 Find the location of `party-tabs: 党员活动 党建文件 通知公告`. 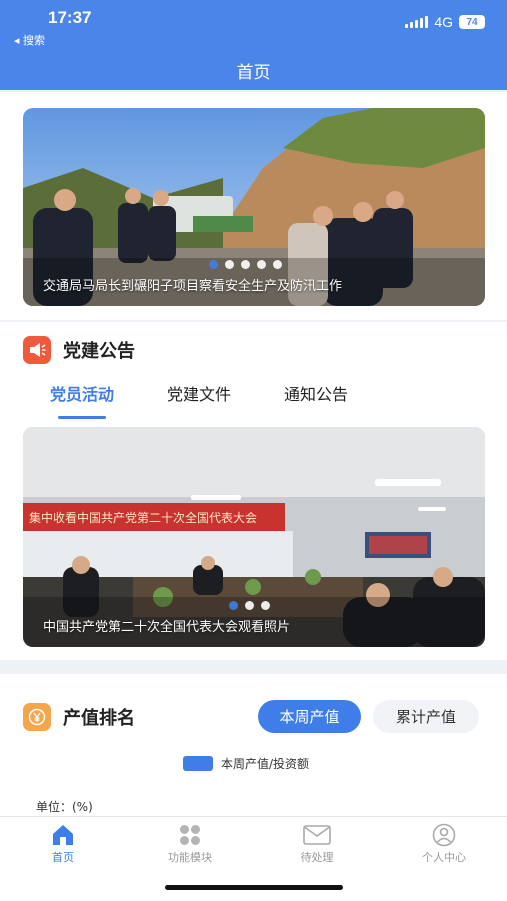

party-tabs: 党员活动 党建文件 通知公告 is located at coordinates (199, 400).